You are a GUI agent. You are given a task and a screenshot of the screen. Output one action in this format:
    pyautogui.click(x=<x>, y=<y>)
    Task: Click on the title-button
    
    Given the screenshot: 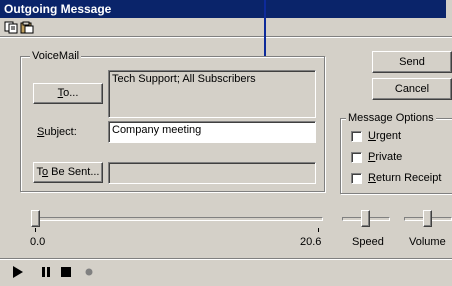 What is the action you would take?
    pyautogui.click(x=449, y=9)
    